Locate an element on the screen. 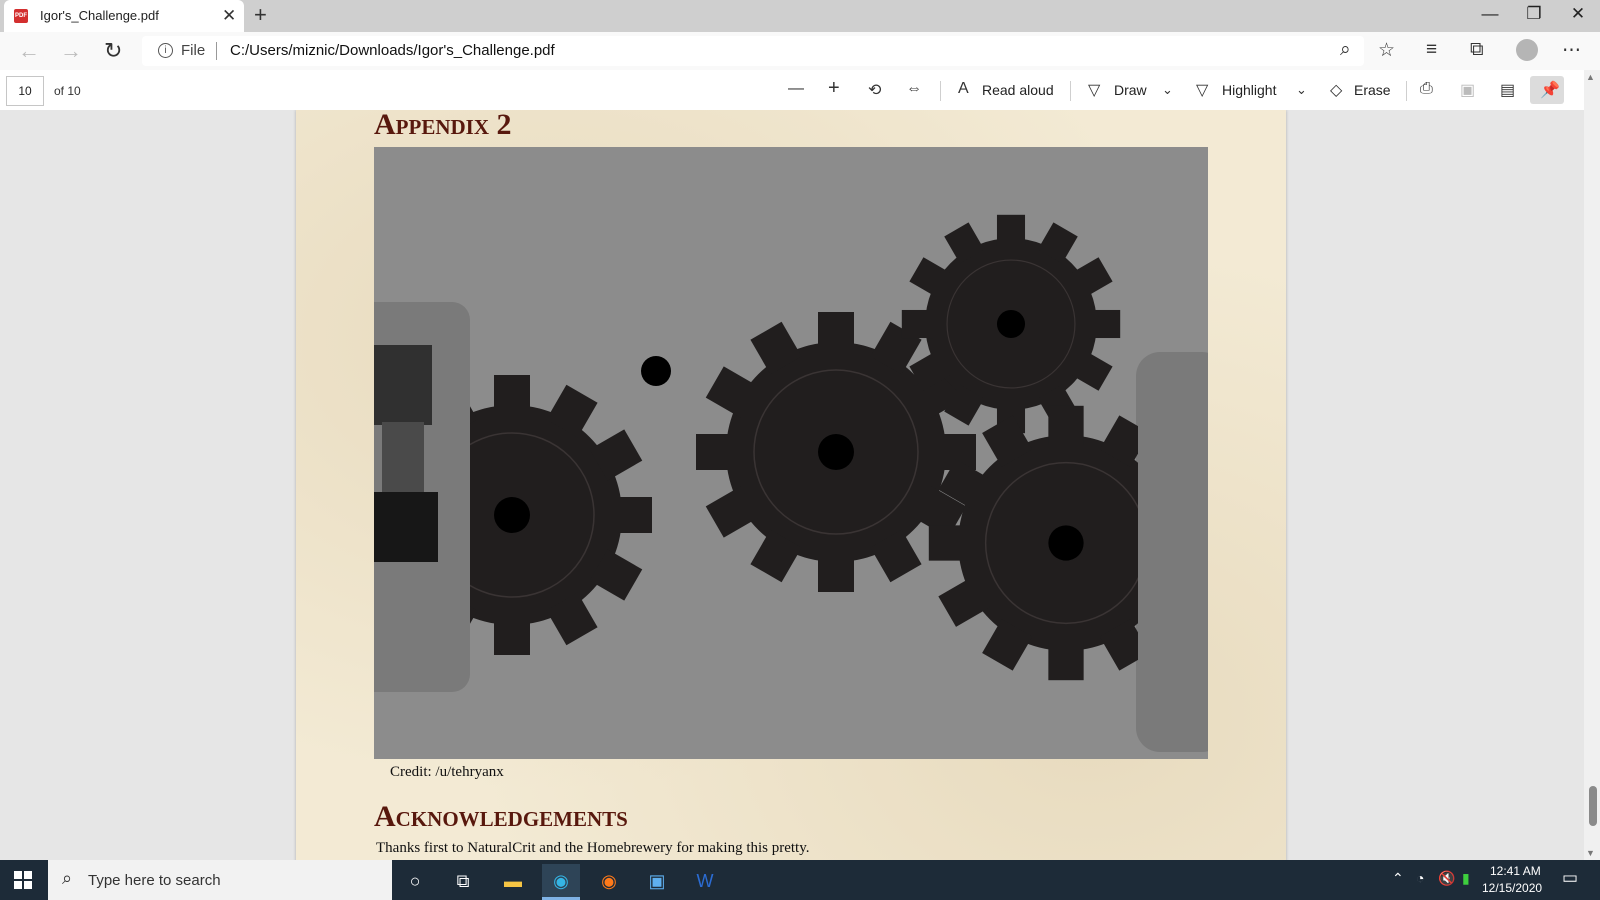 This screenshot has height=900, width=1600. read-aloud-icon: A is located at coordinates (963, 89).